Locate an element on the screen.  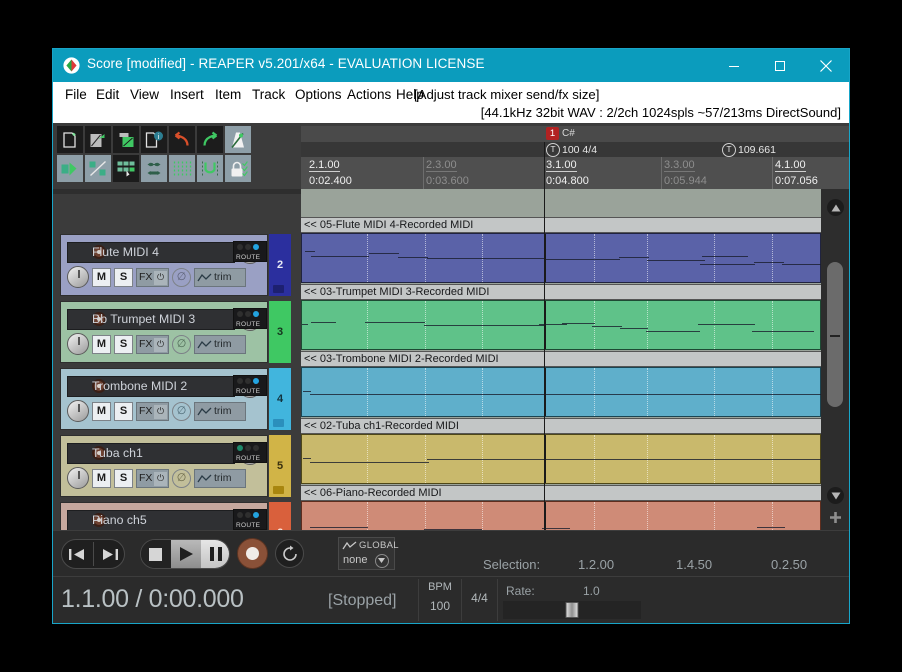
bpm-box: BPM 100 is located at coordinates (440, 600).